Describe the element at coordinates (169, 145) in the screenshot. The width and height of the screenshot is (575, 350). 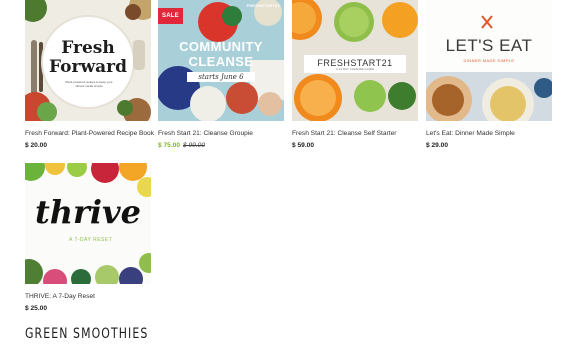
I see `sale-price: $ 75.00` at that location.